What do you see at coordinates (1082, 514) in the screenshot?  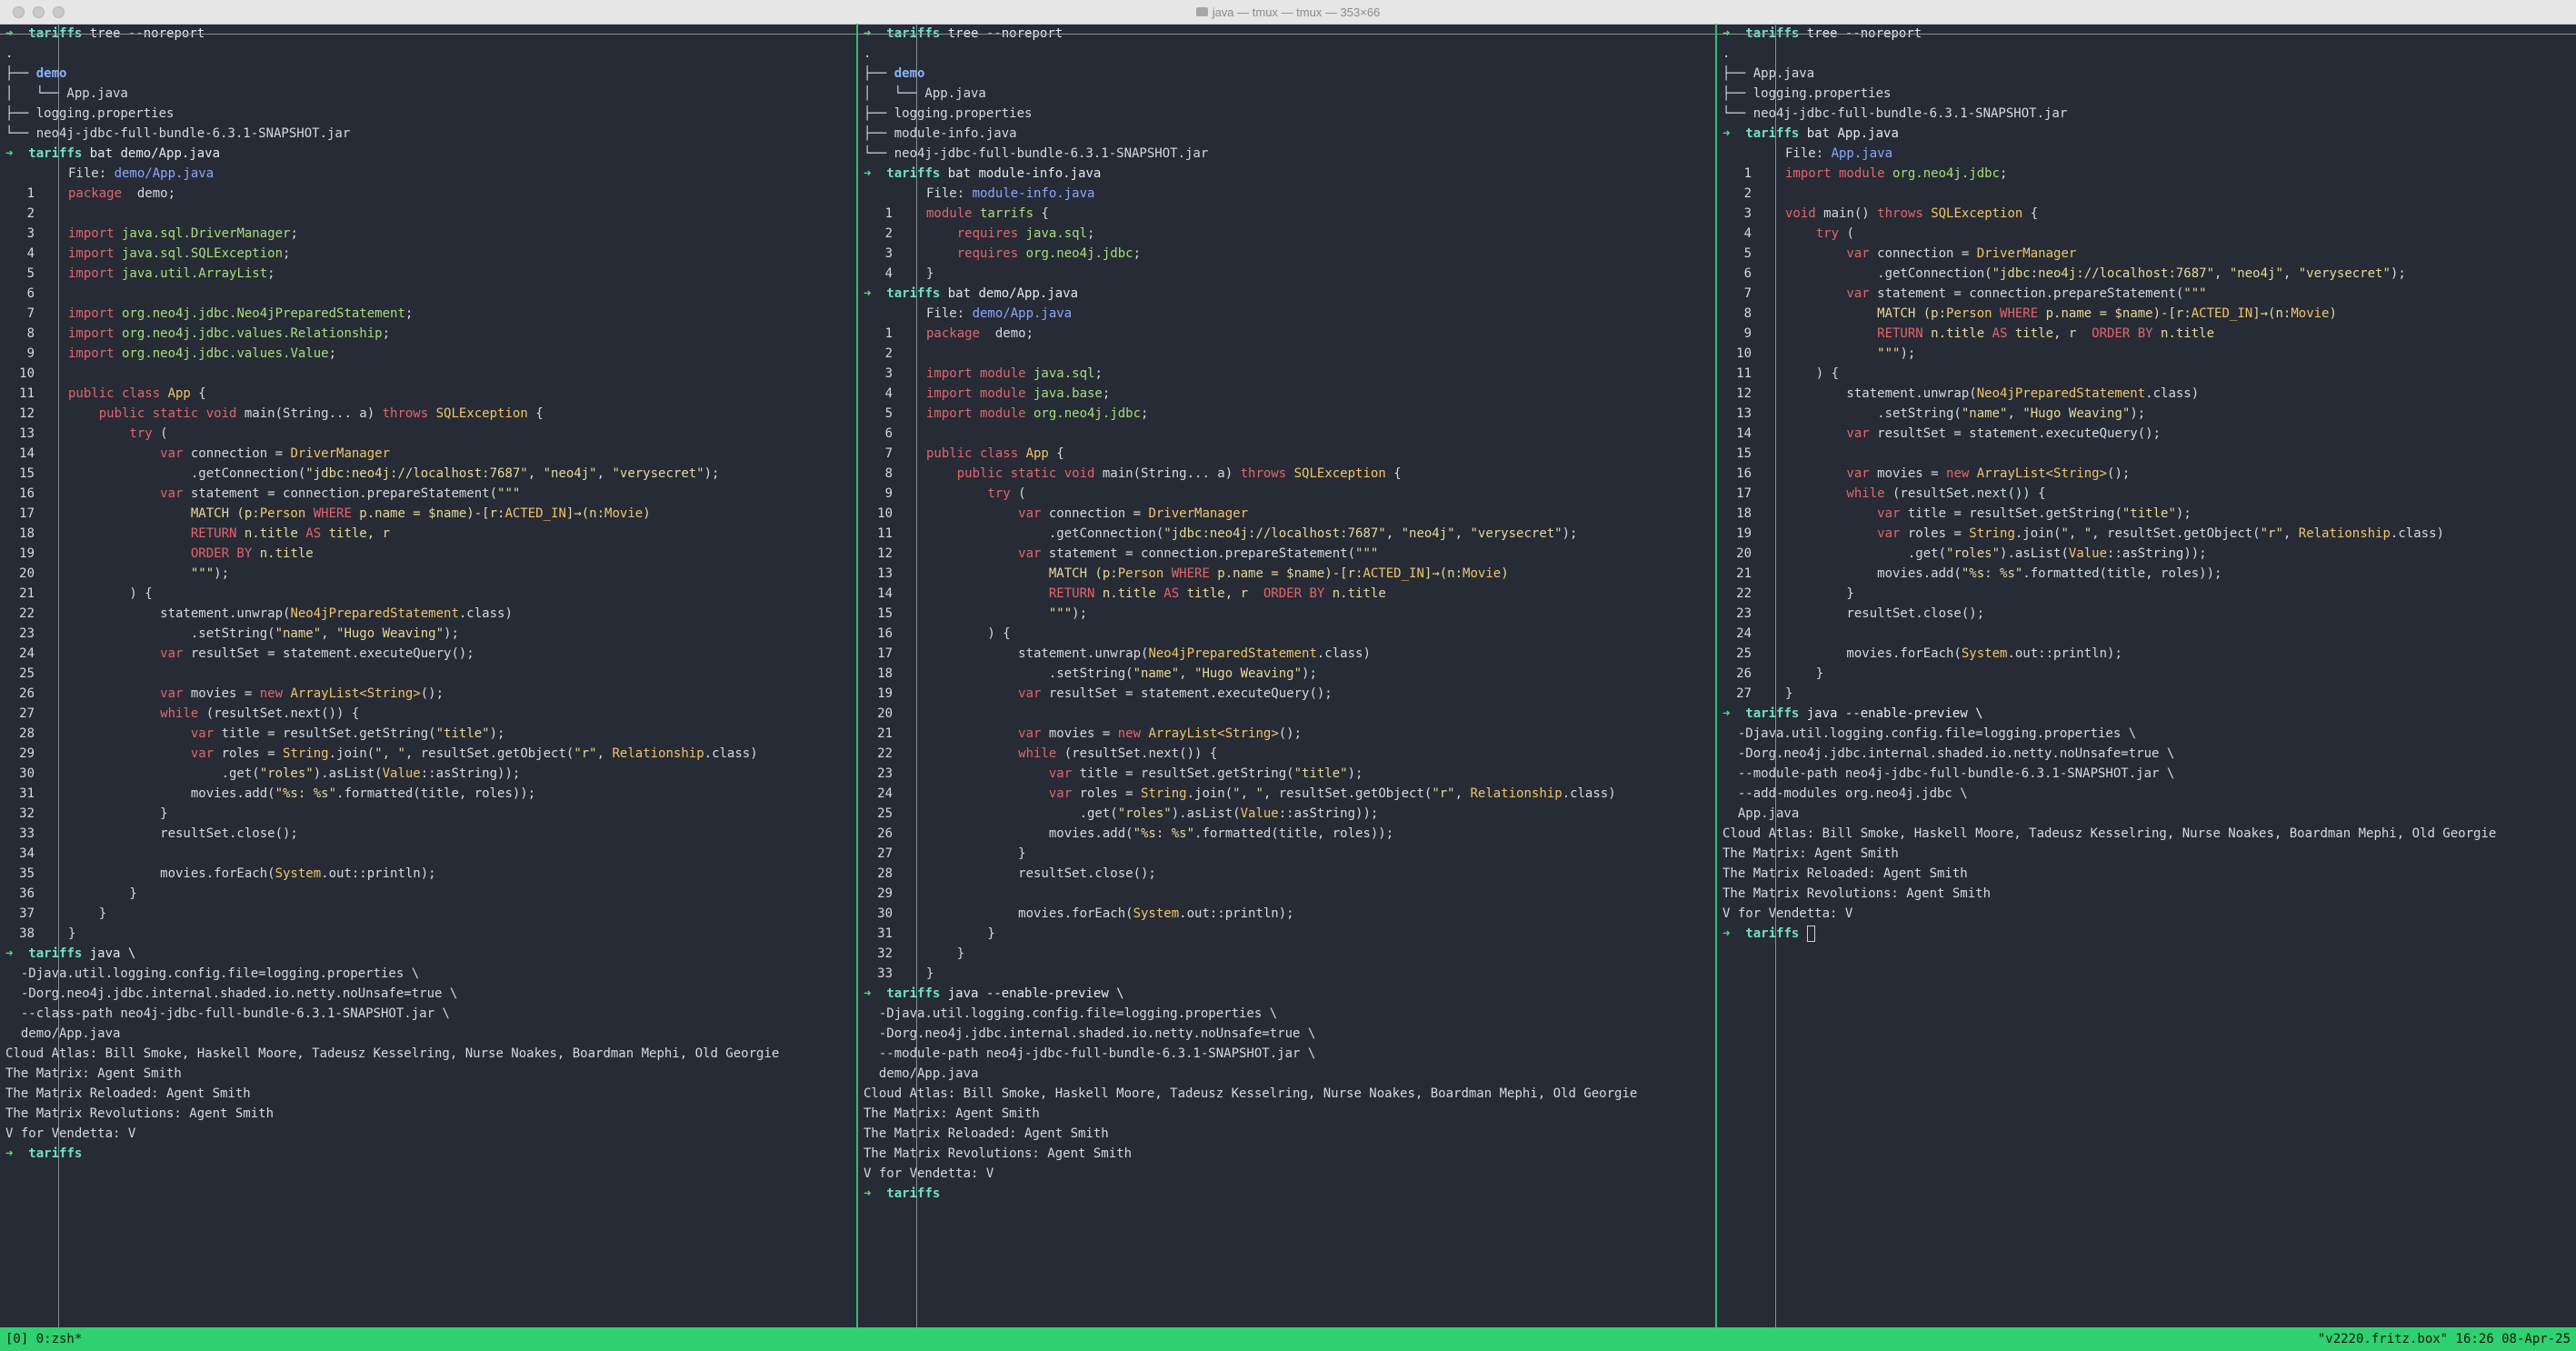 I see `code-text: var connection = DriverManager` at bounding box center [1082, 514].